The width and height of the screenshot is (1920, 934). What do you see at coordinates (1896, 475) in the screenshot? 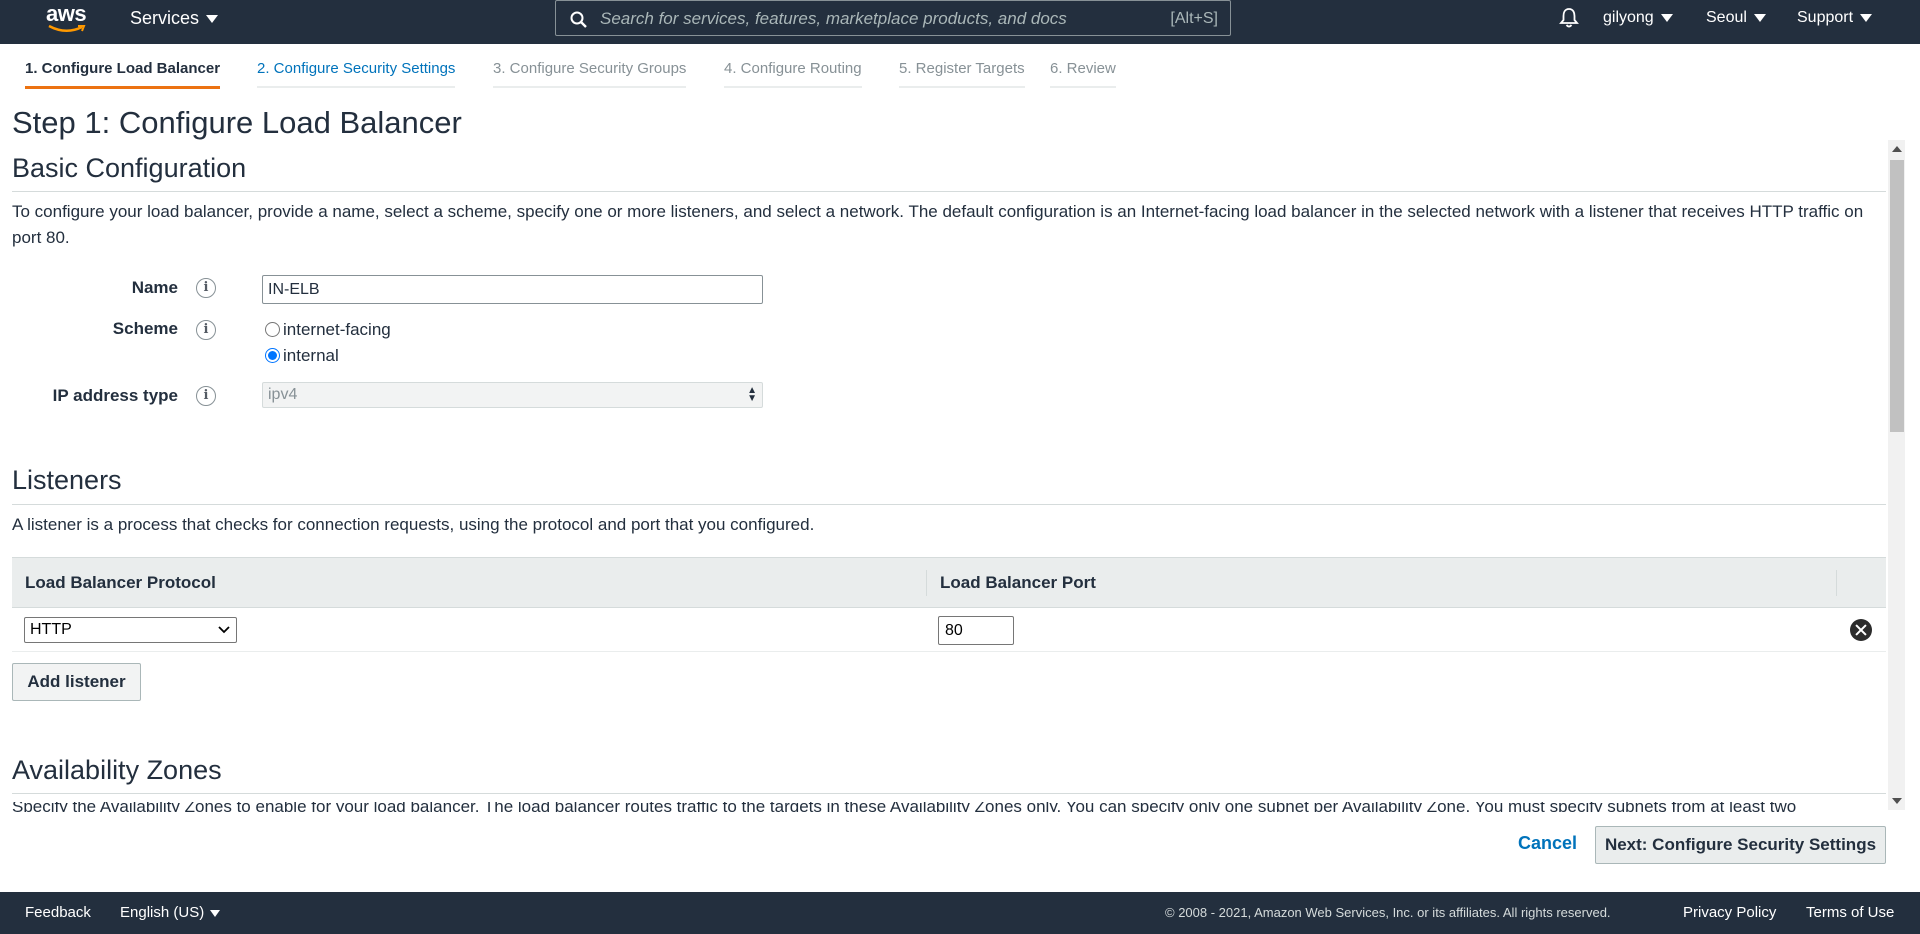
I see `content-scrollbar` at bounding box center [1896, 475].